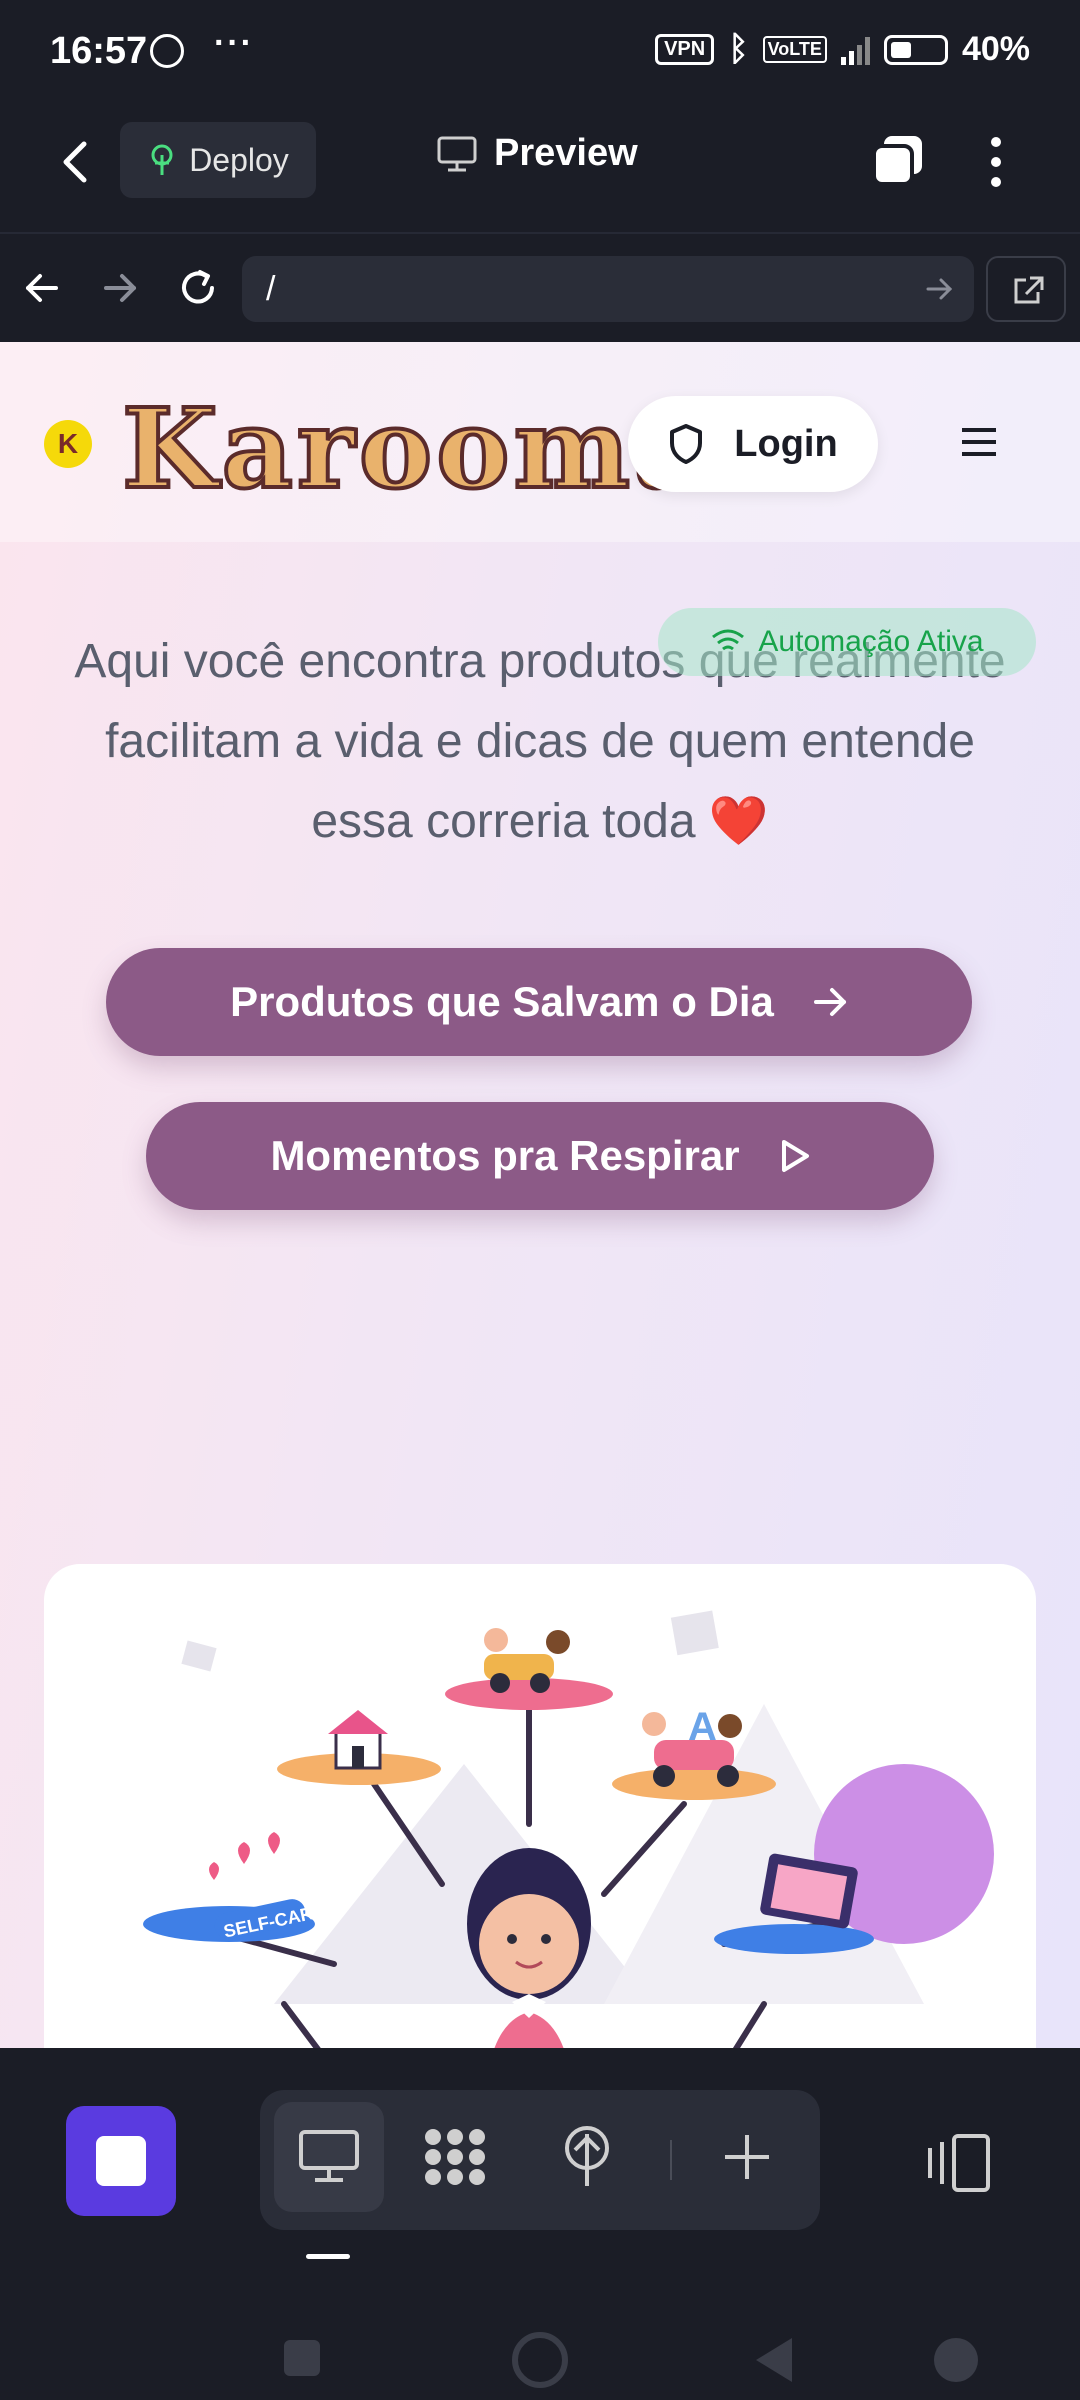 The height and width of the screenshot is (2400, 1080). I want to click on browser-nav-bar: /, so click(540, 287).